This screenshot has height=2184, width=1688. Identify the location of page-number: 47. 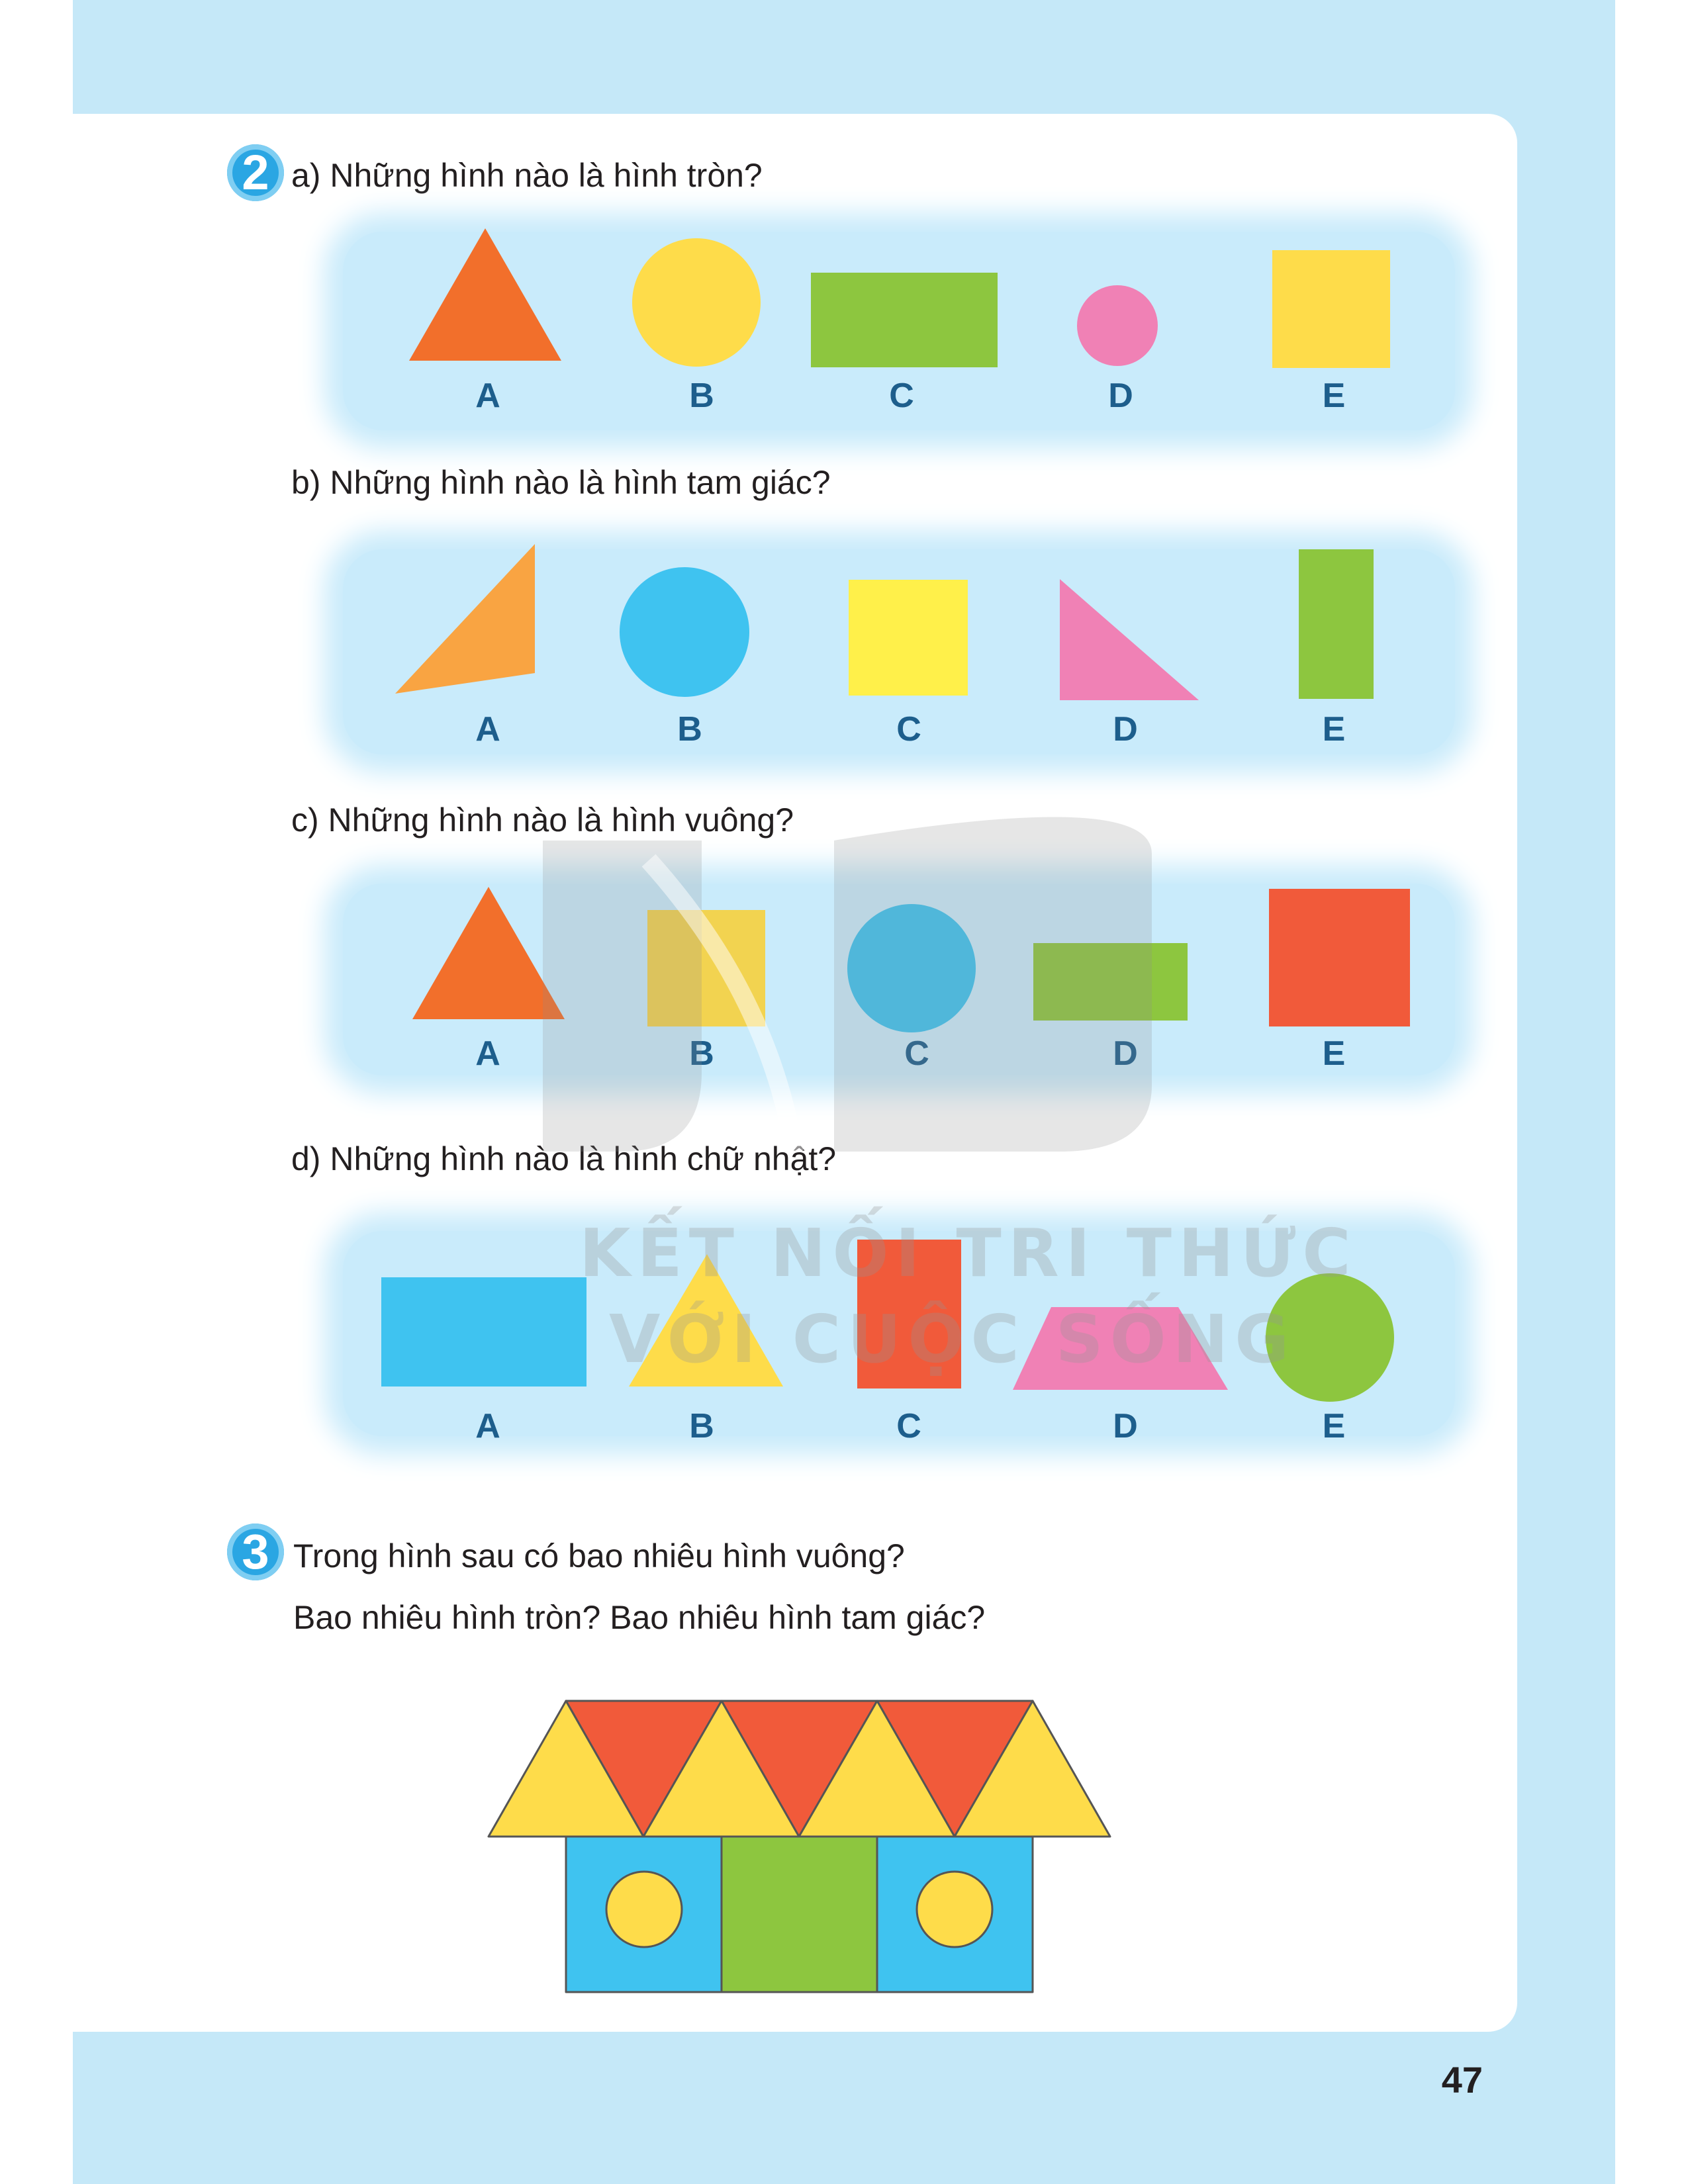
(1462, 2080).